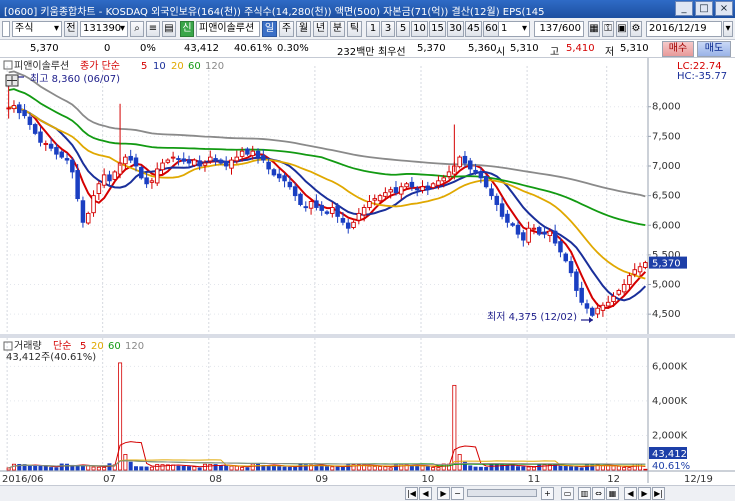 The image size is (735, 504). What do you see at coordinates (169, 29) in the screenshot?
I see `memo-icon: ▤` at bounding box center [169, 29].